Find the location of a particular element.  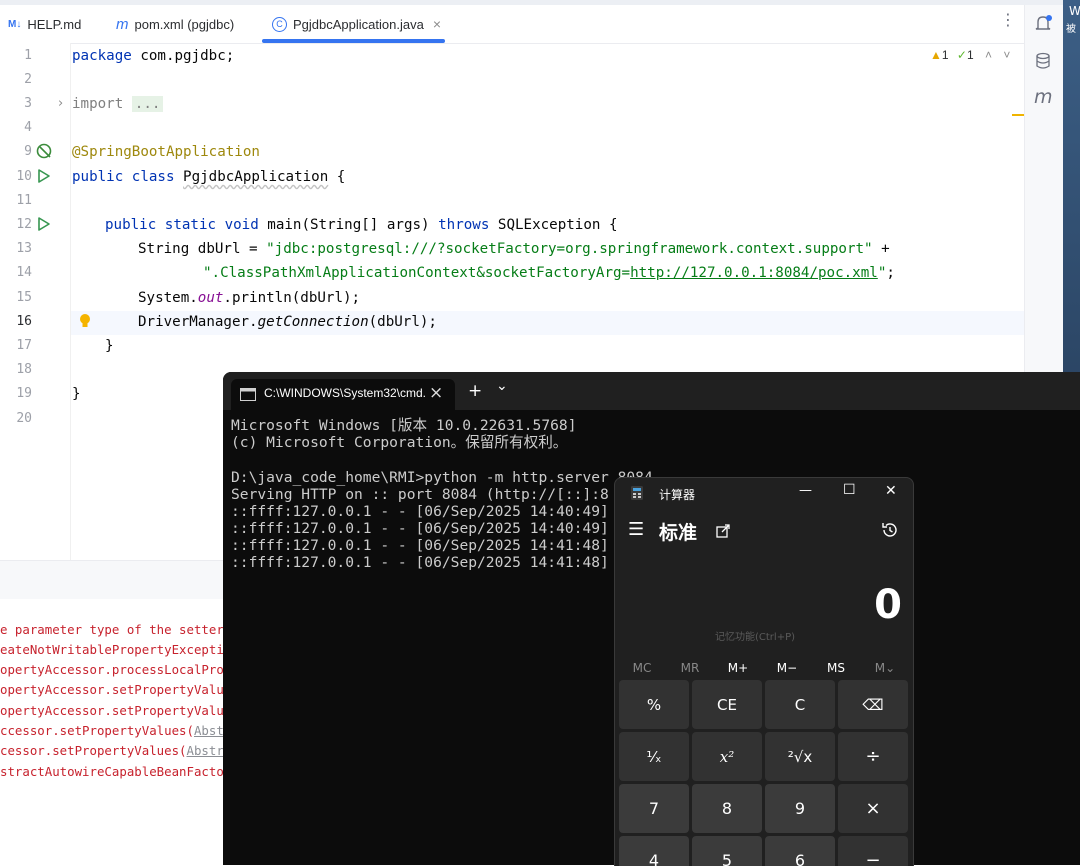

subtract-button: − is located at coordinates (873, 851).